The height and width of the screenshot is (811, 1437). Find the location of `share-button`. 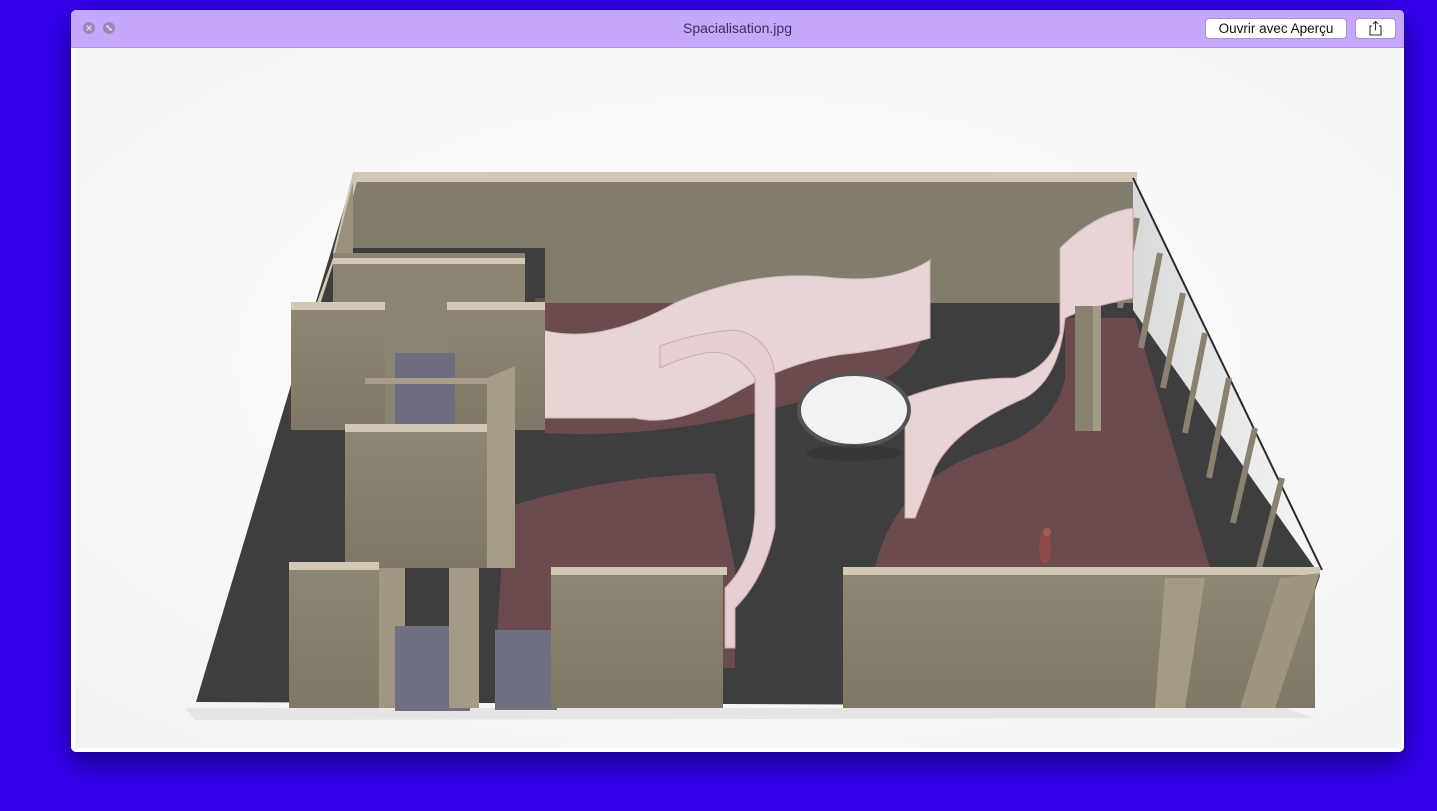

share-button is located at coordinates (1375, 28).